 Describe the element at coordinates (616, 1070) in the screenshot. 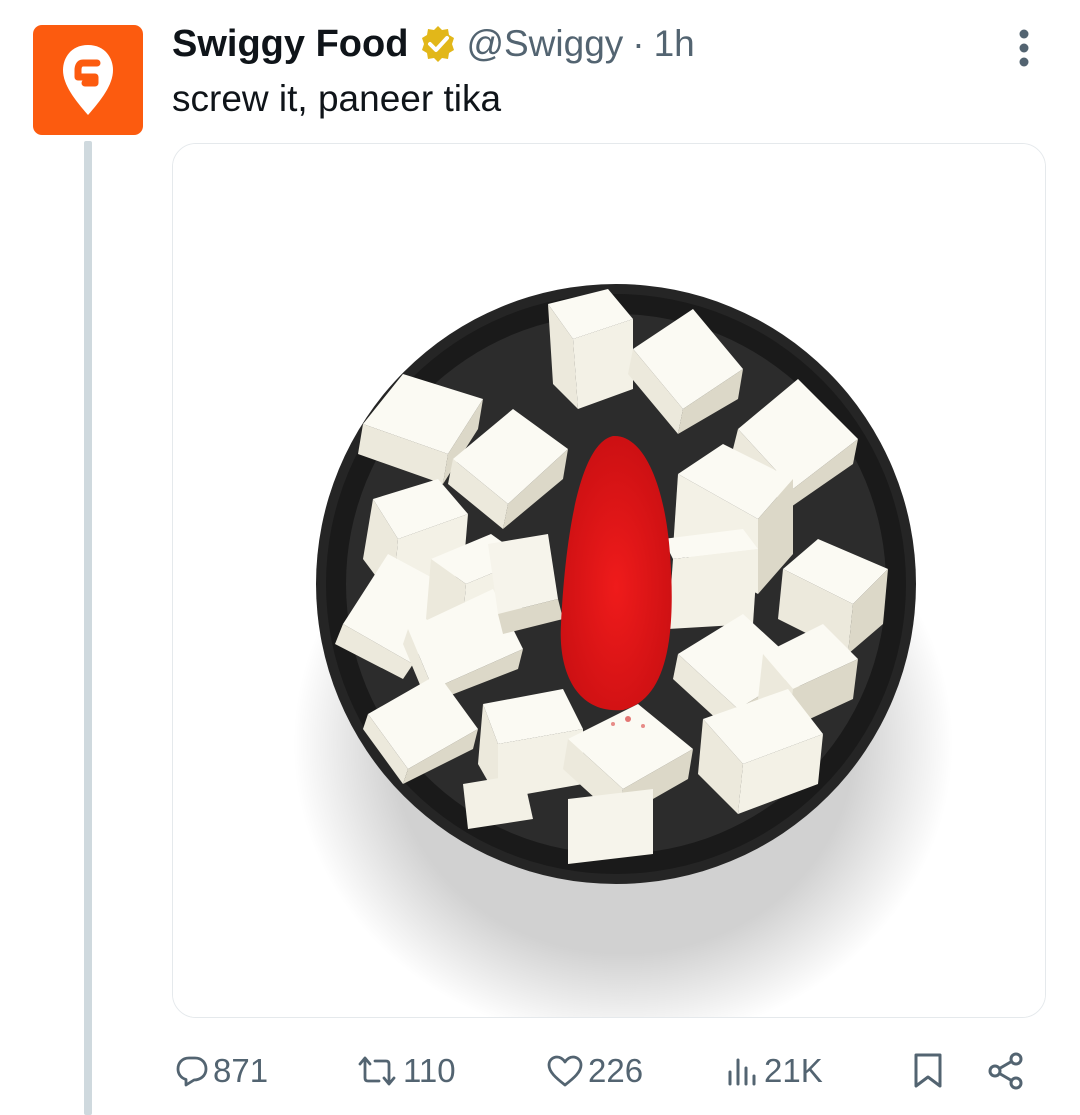

I see `like-count: 226` at that location.